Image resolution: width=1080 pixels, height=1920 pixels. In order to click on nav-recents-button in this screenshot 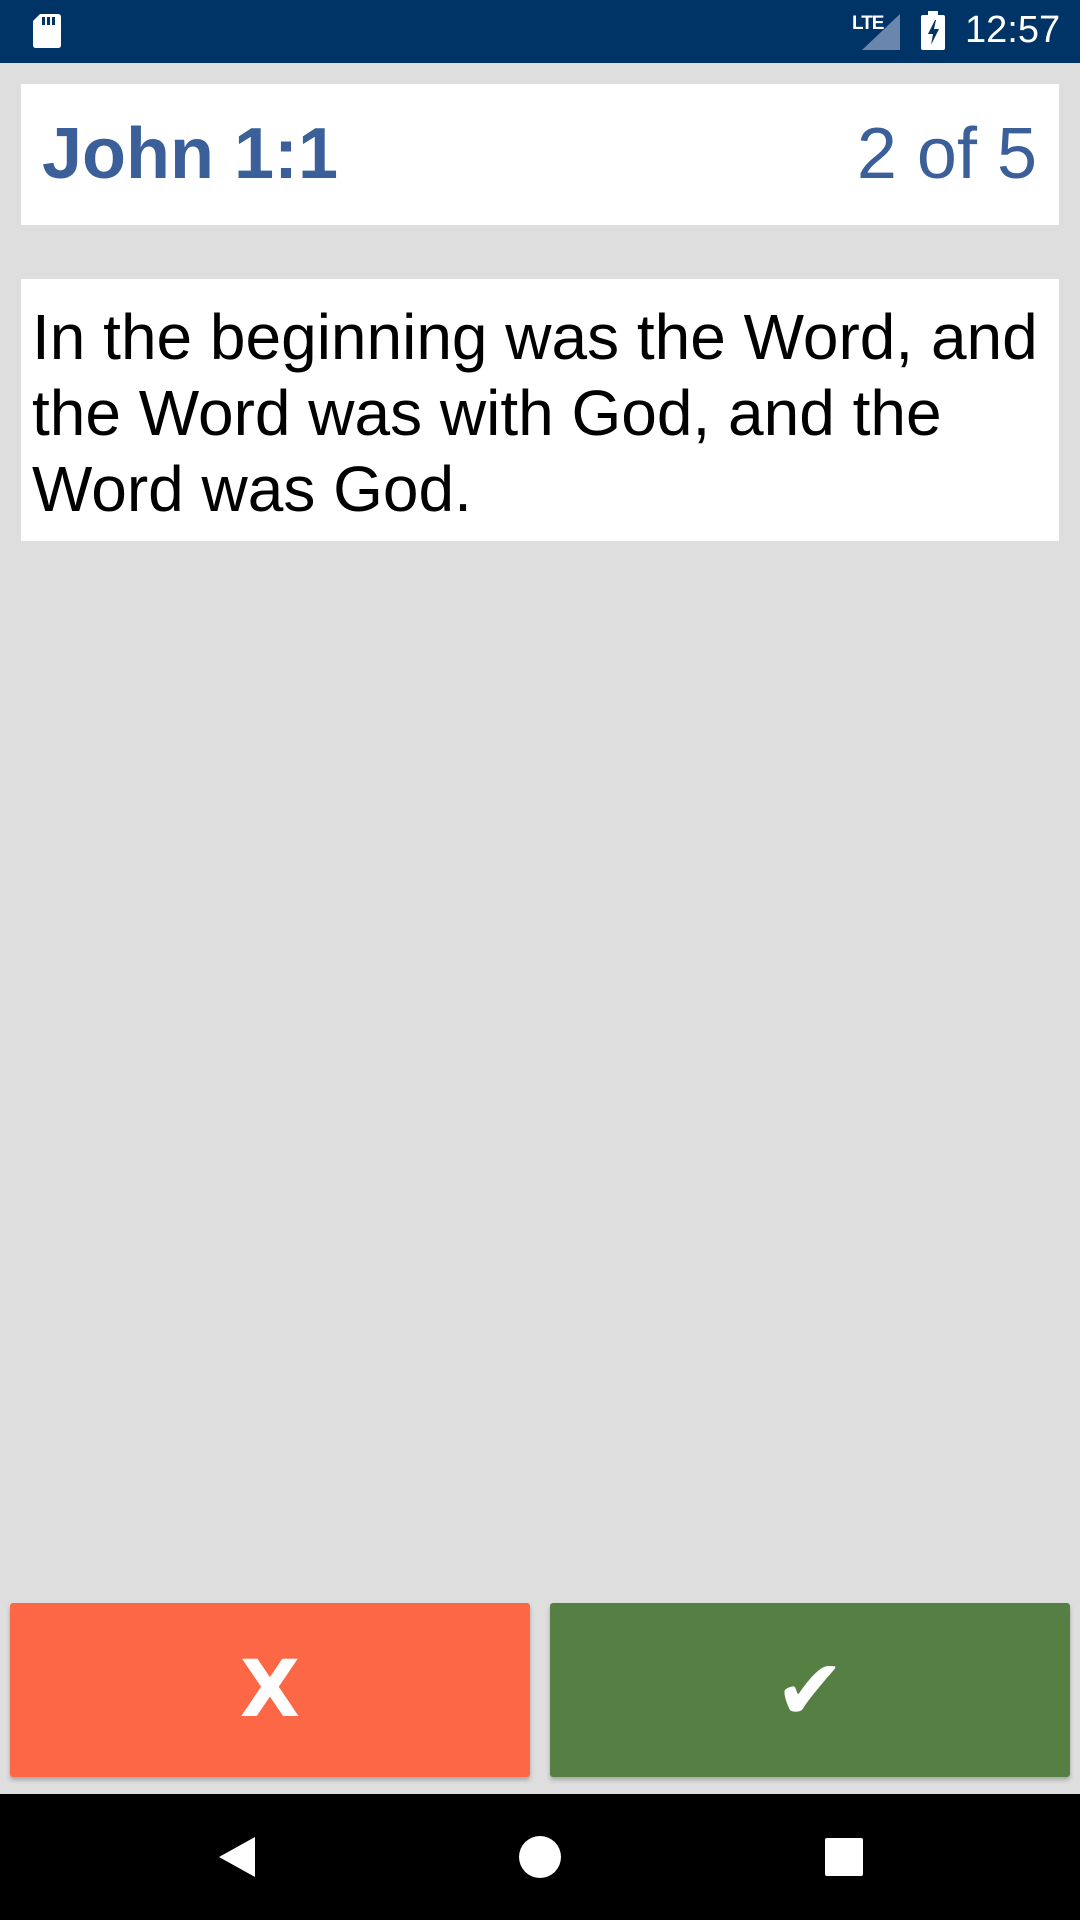, I will do `click(844, 1857)`.